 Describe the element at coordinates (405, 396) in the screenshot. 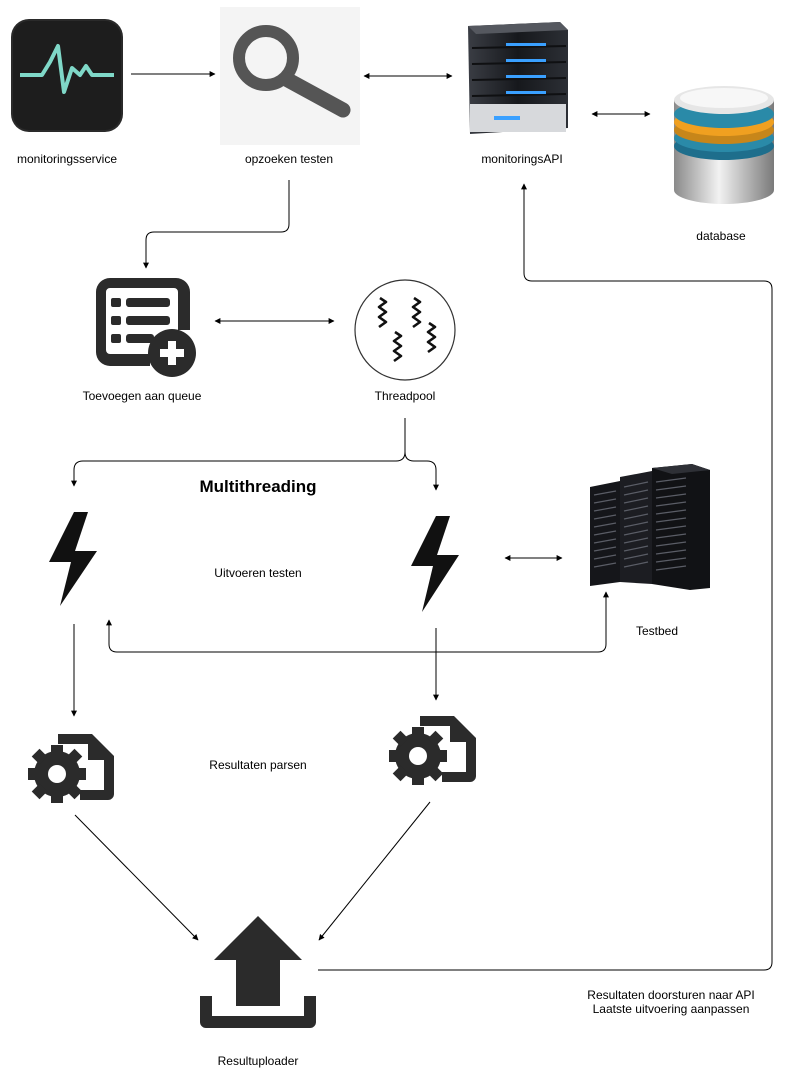

I see `label-threadpool: Threadpool` at that location.